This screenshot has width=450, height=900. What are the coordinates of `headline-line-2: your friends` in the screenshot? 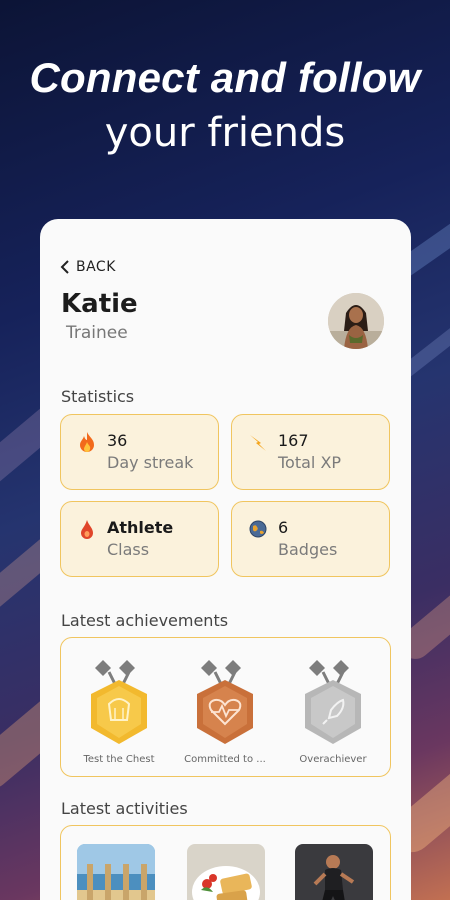 It's located at (225, 133).